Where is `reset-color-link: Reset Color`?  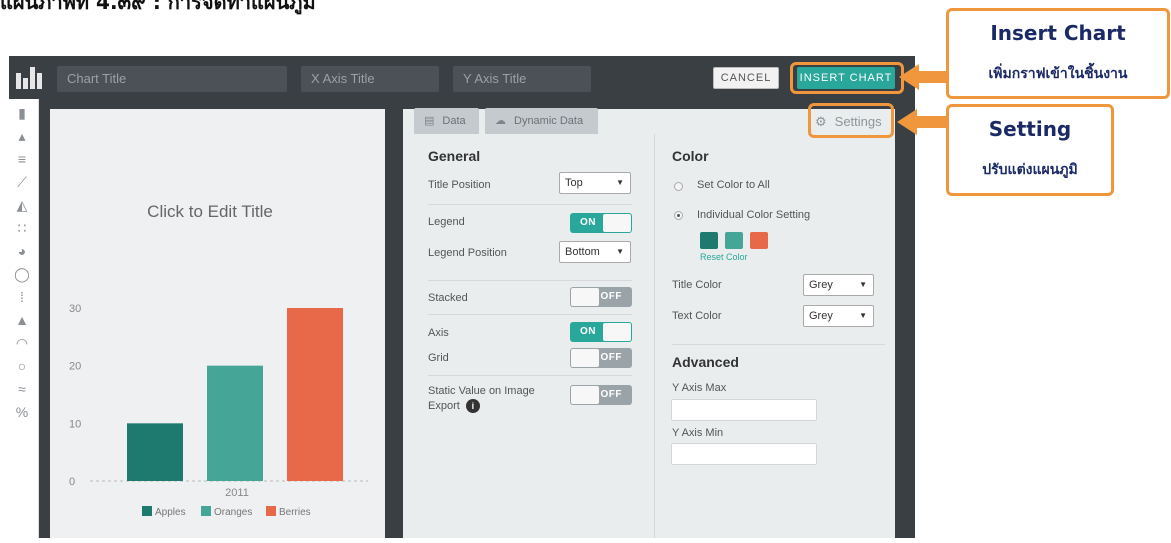 reset-color-link: Reset Color is located at coordinates (724, 257).